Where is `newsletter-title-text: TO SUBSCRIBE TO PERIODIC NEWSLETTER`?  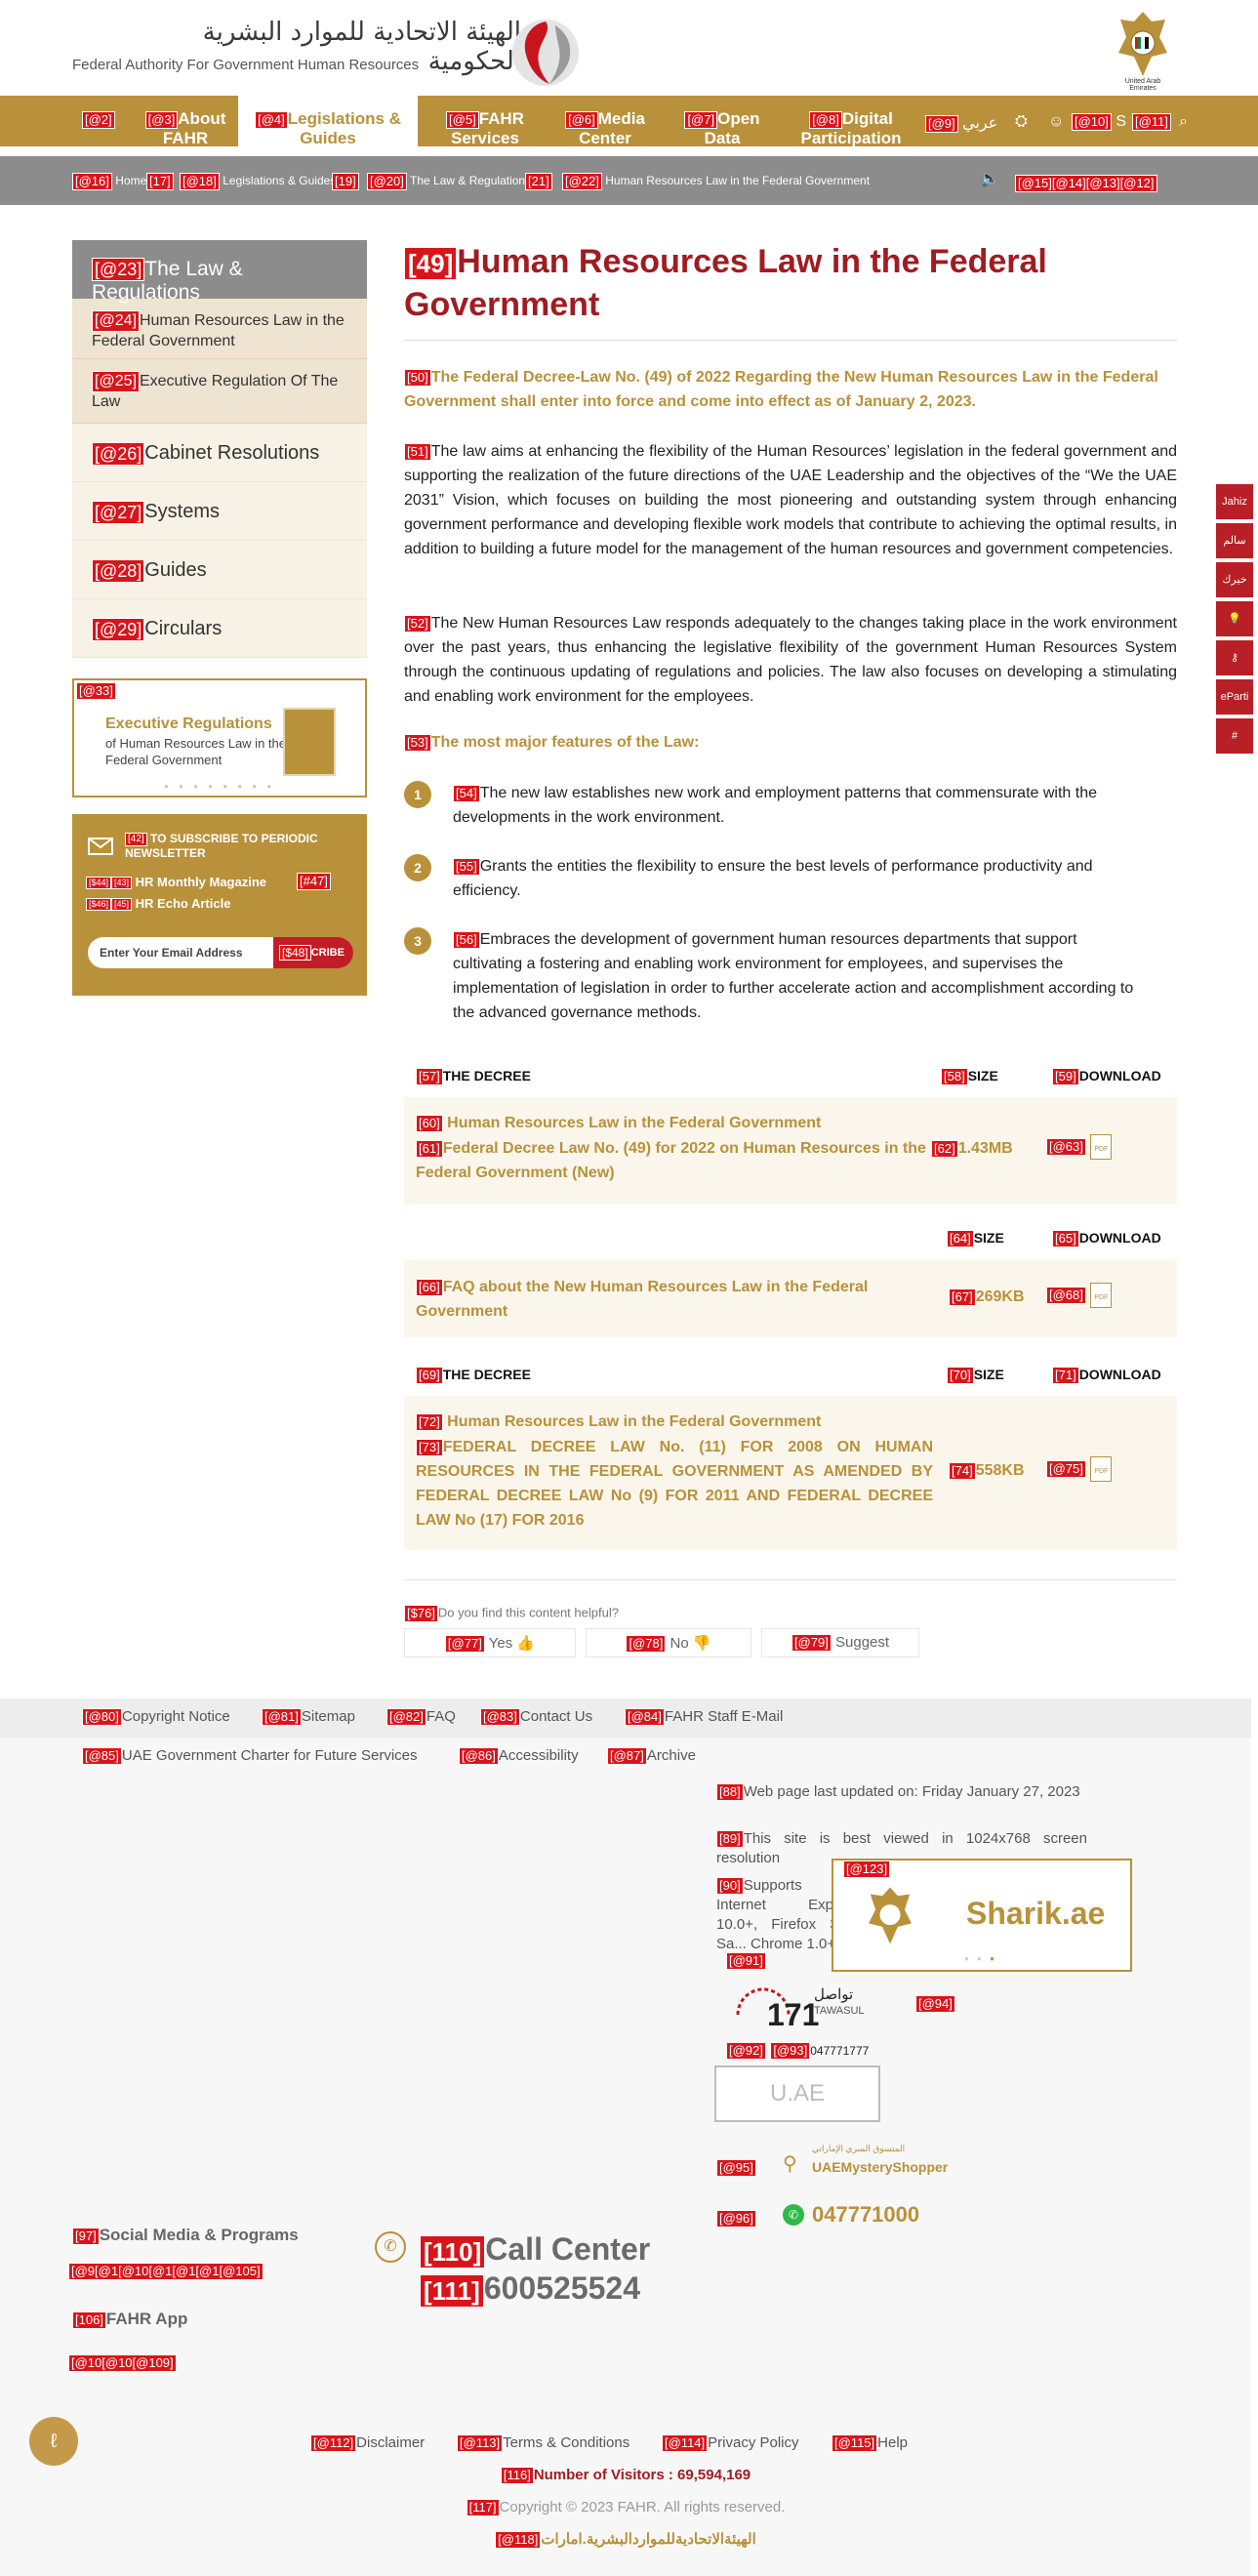 newsletter-title-text: TO SUBSCRIBE TO PERIODIC NEWSLETTER is located at coordinates (221, 846).